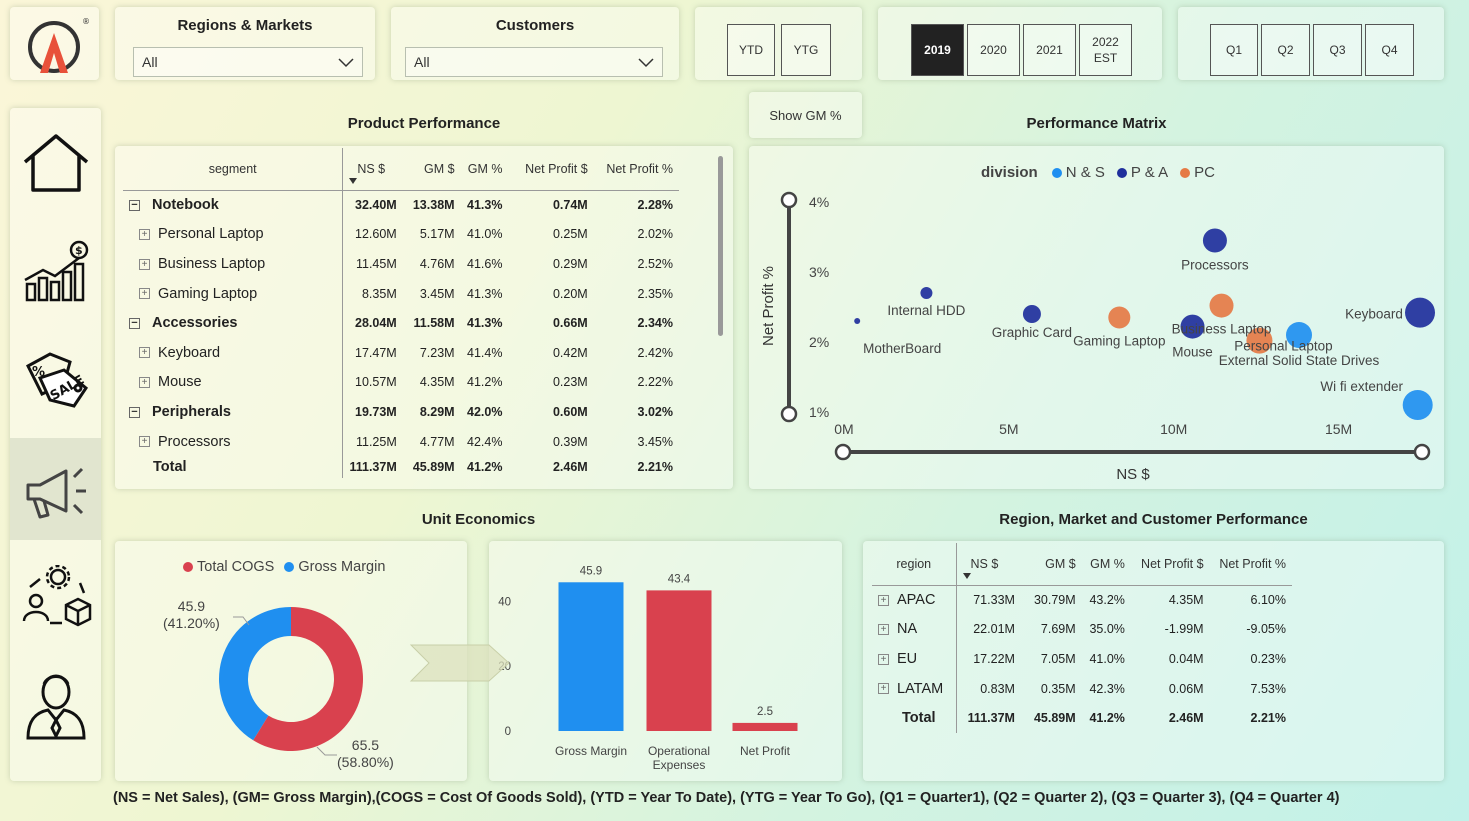  What do you see at coordinates (843, 452) in the screenshot?
I see `x-slider-handle-left` at bounding box center [843, 452].